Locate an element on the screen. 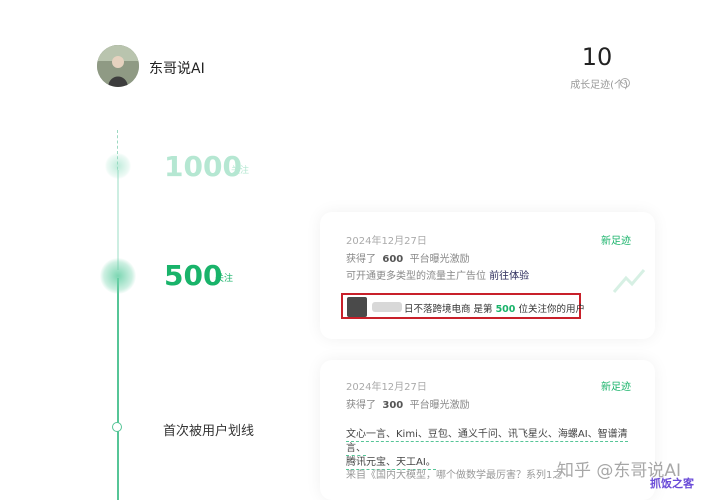 The height and width of the screenshot is (500, 718). source-article-link: 来自《国内大模型，哪个做数学最厉害？系列1之 is located at coordinates (454, 473).